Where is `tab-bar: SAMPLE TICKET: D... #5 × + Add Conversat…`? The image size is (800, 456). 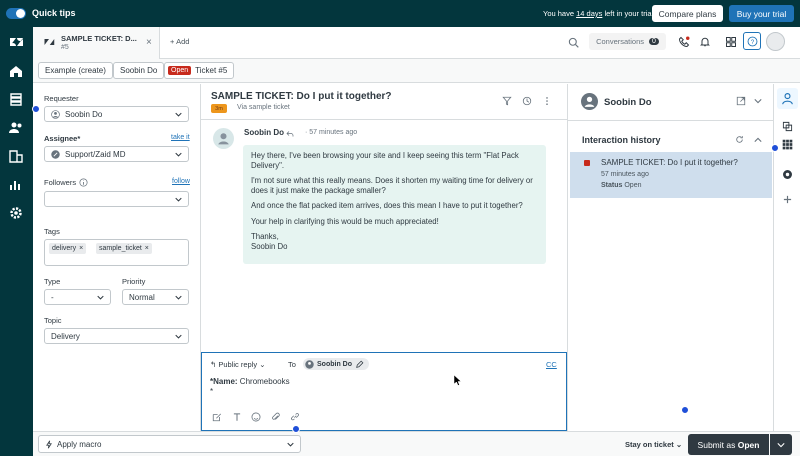
tab-bar: SAMPLE TICKET: D... #5 × + Add Conversat… is located at coordinates (416, 43).